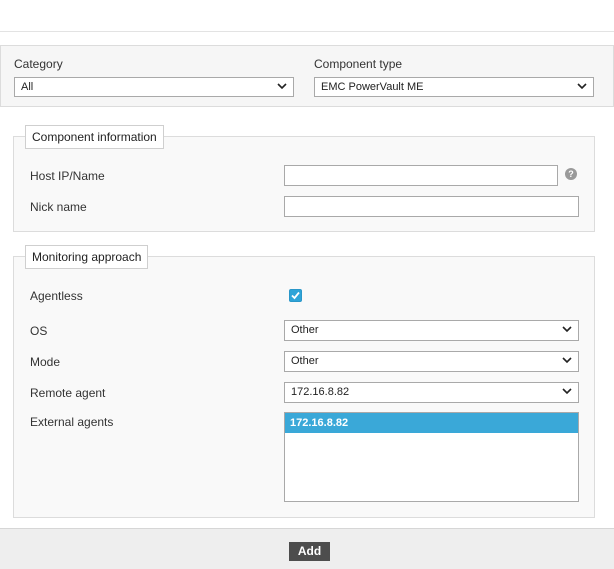  What do you see at coordinates (431, 361) in the screenshot?
I see `mode-select: Other` at bounding box center [431, 361].